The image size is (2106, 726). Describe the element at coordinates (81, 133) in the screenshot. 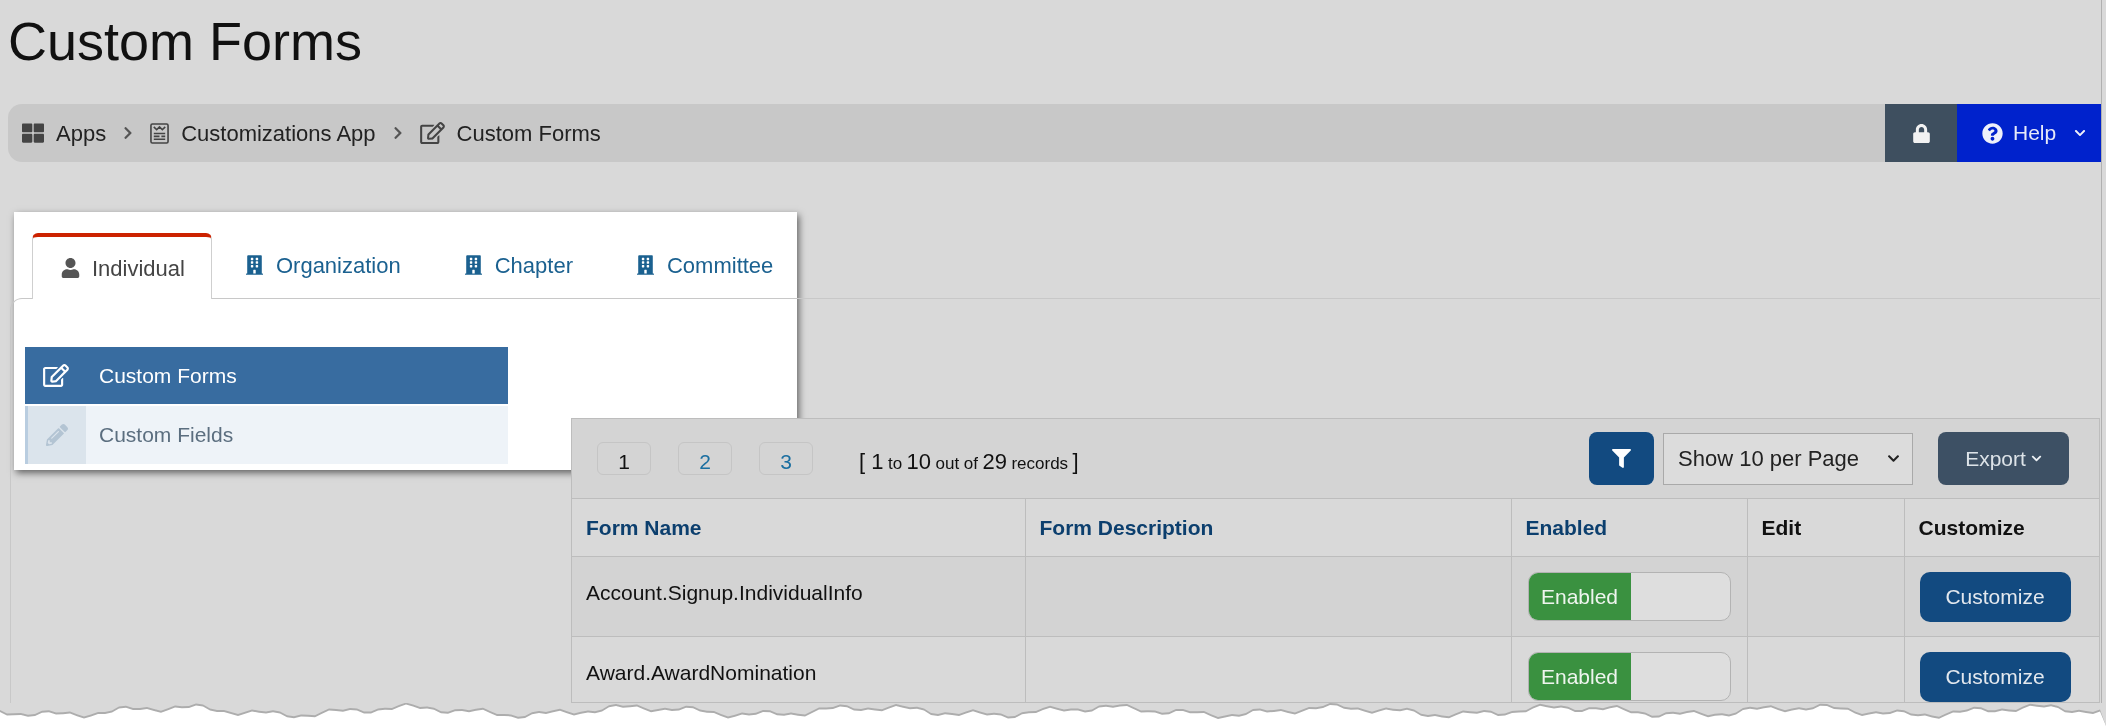

I see `breadcrumb-link: Apps` at that location.